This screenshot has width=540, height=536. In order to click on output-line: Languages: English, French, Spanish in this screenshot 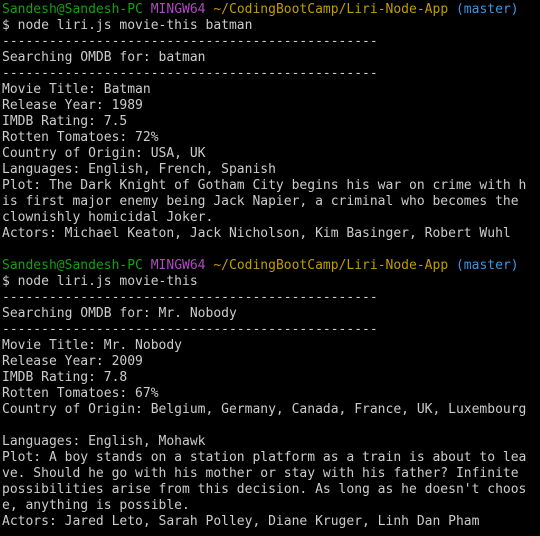, I will do `click(139, 169)`.